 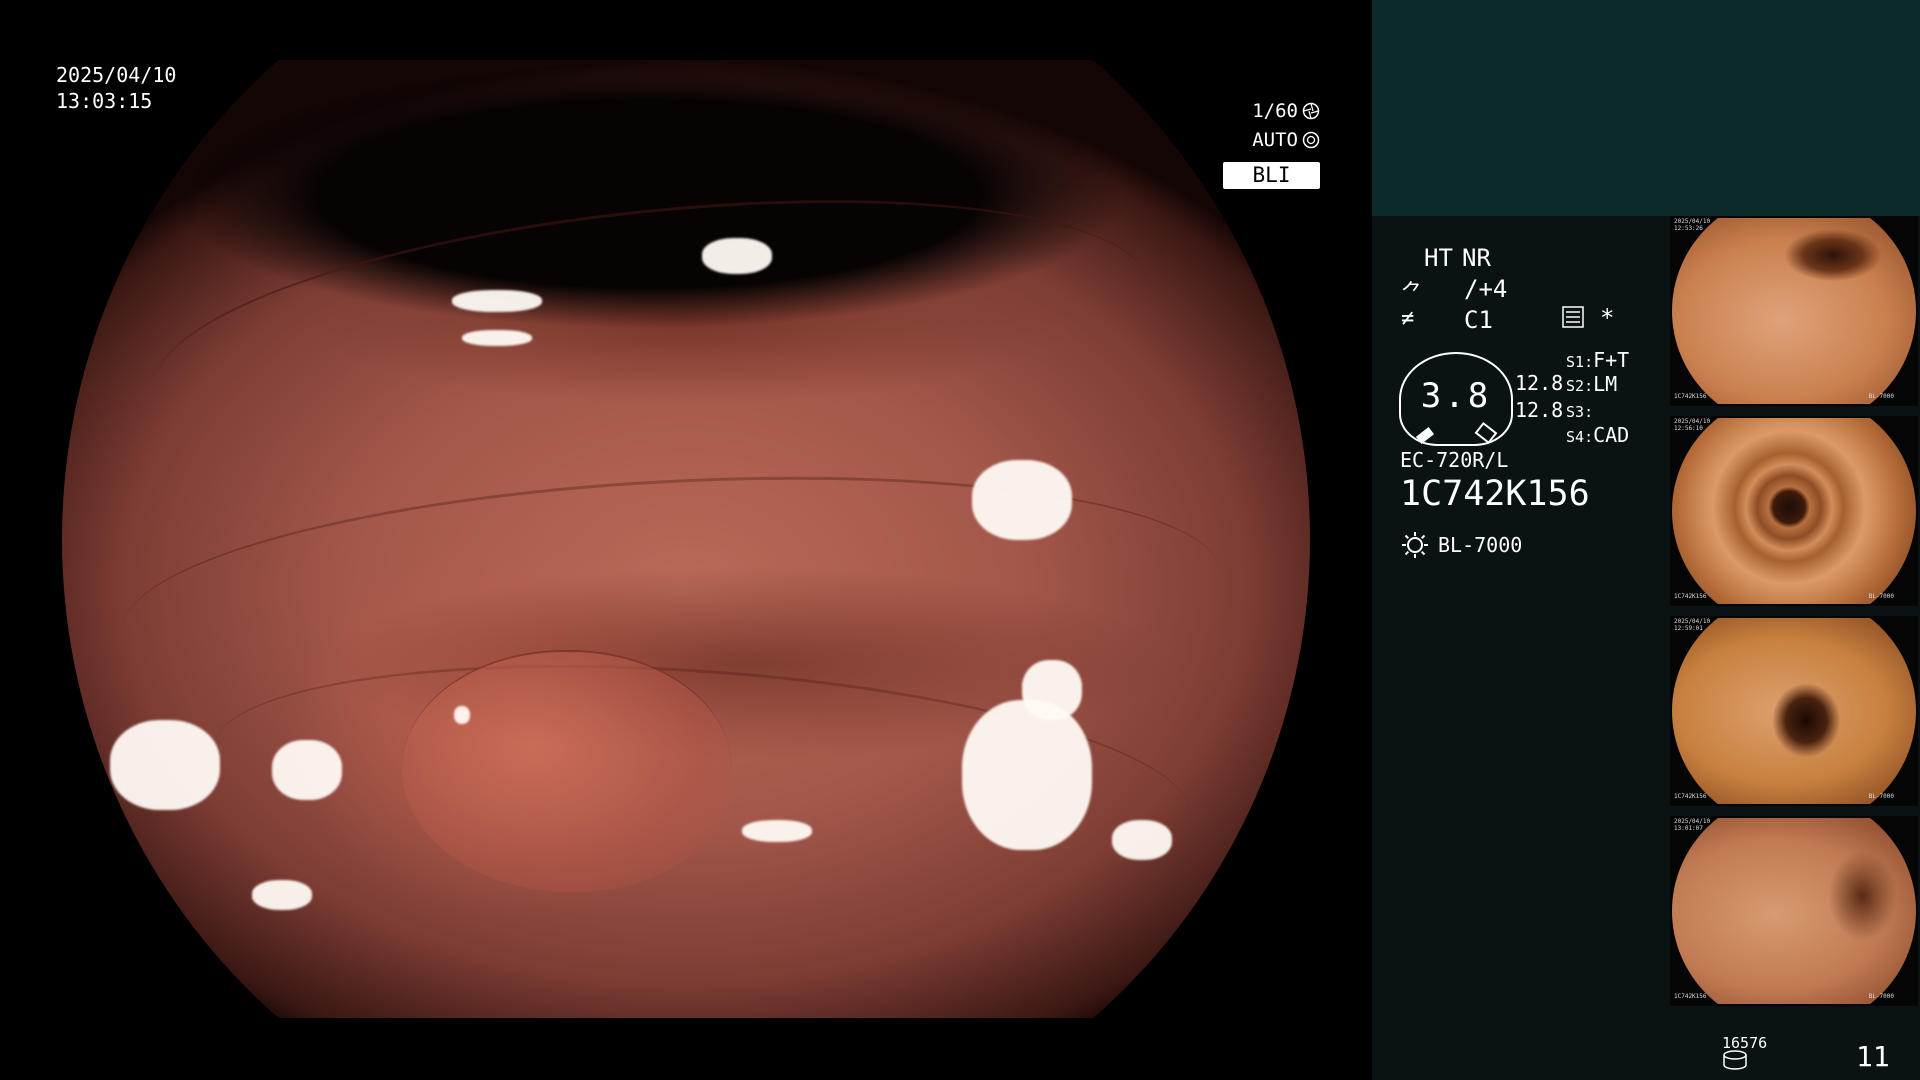 I want to click on shutter-readout: 1/60, so click(x=1286, y=111).